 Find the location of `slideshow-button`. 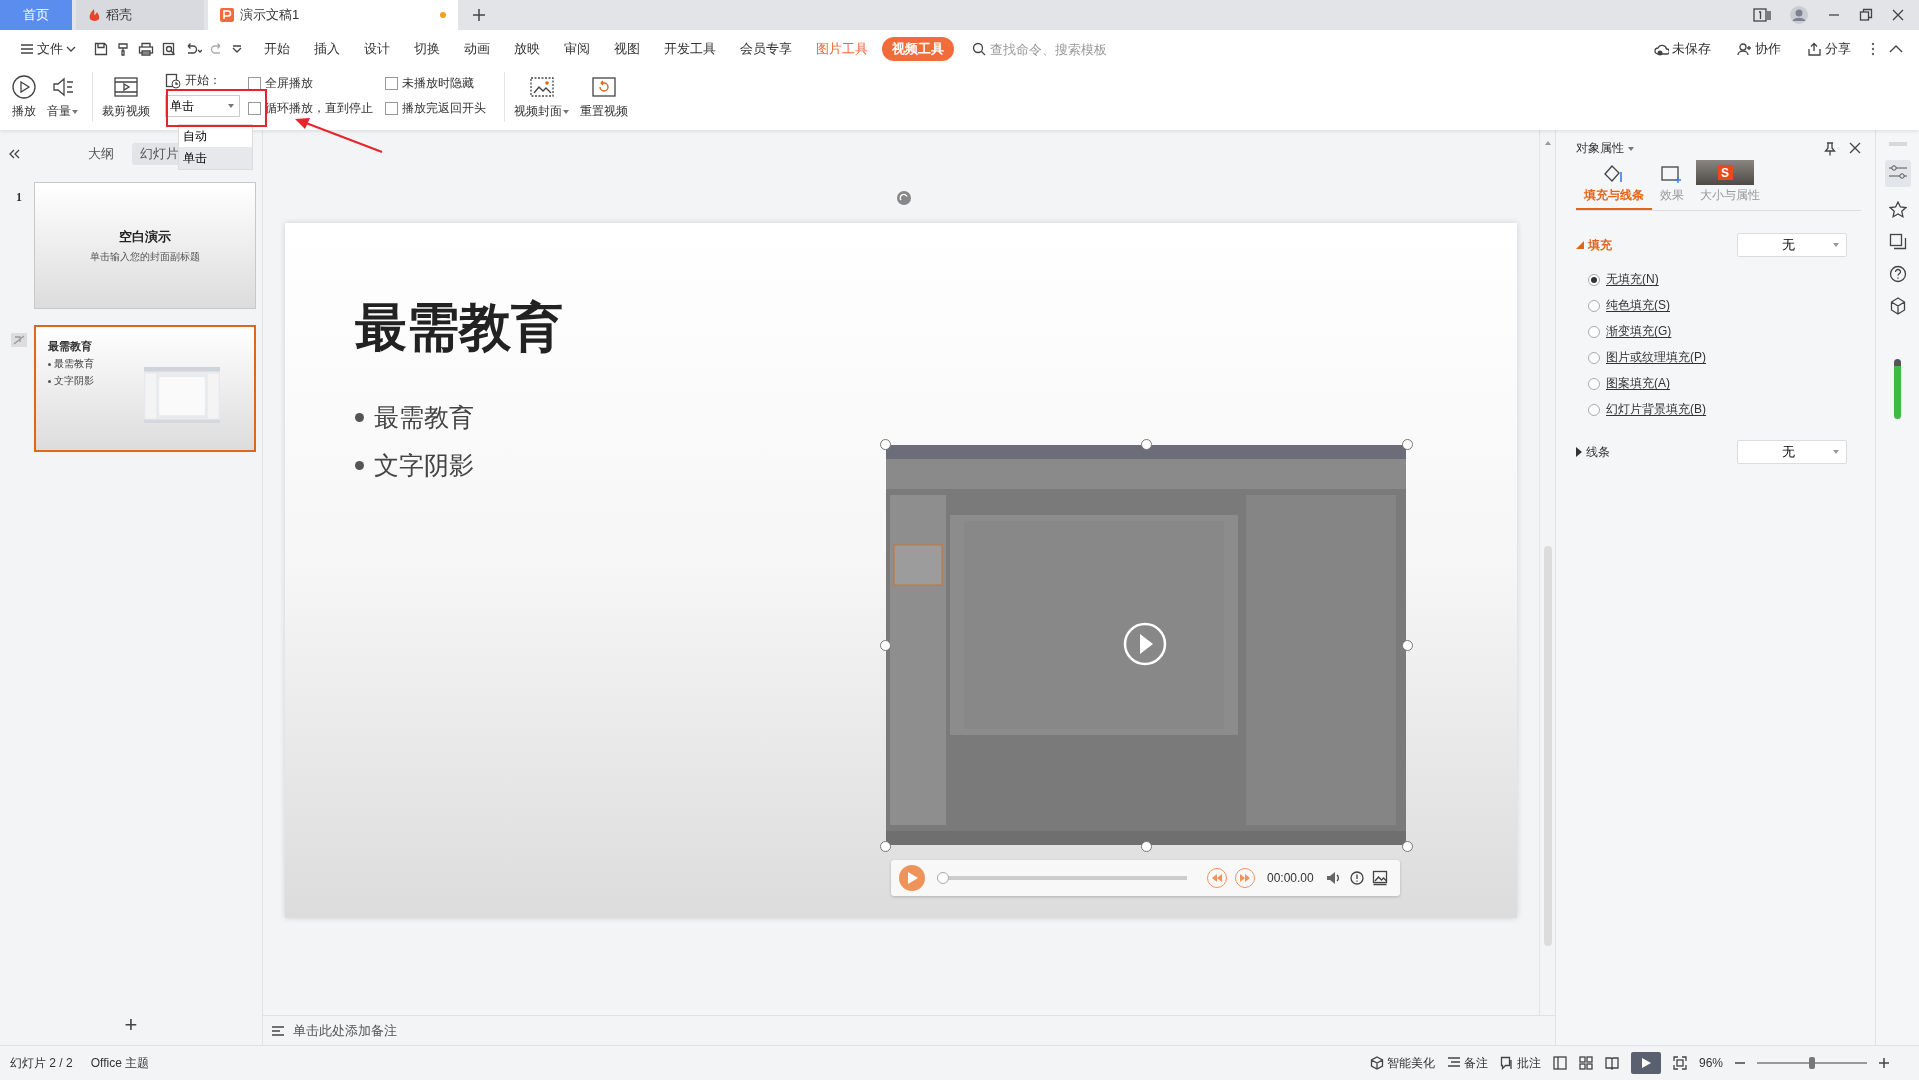

slideshow-button is located at coordinates (1645, 1063).